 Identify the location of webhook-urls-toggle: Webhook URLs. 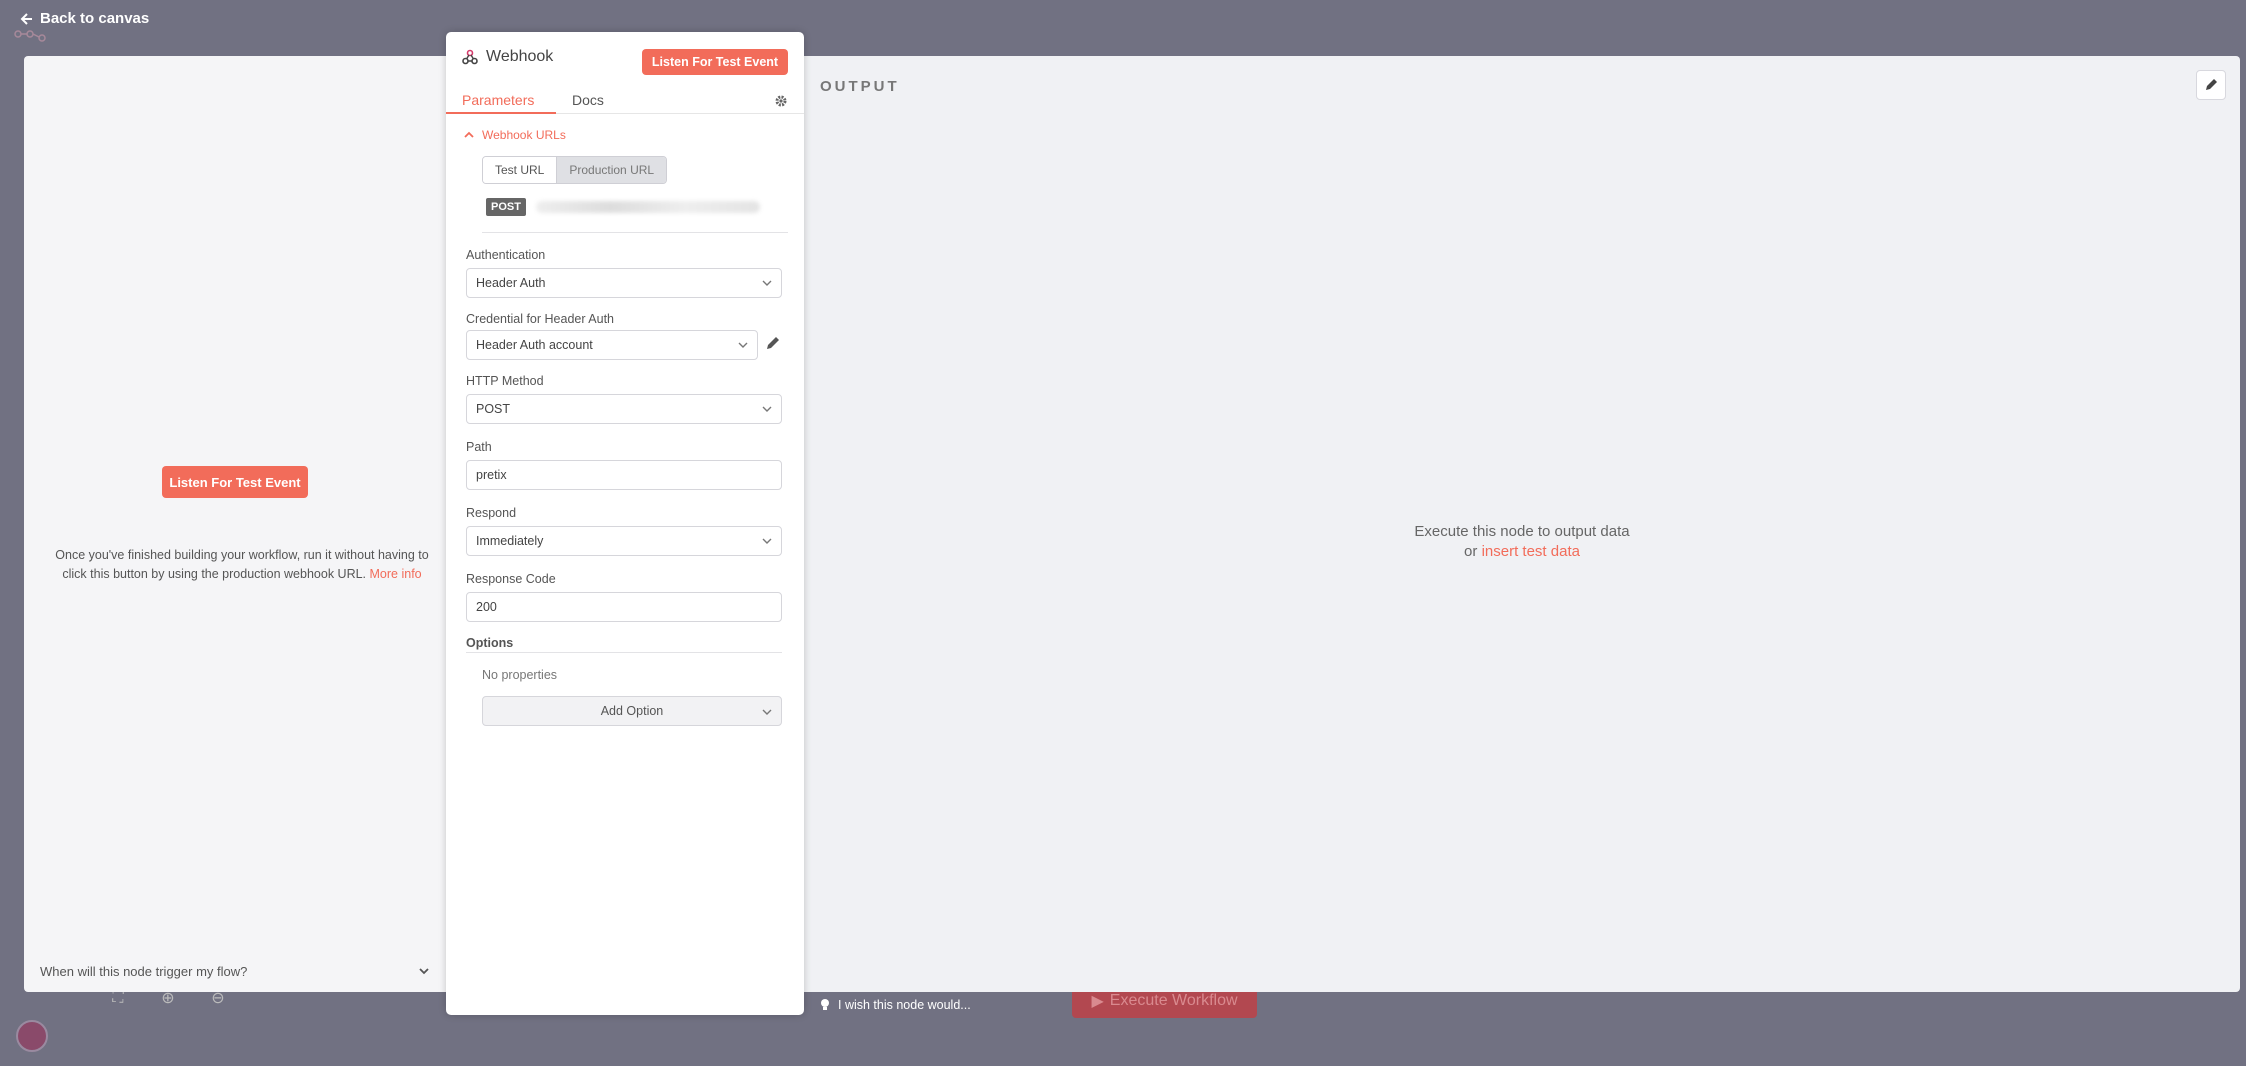
(515, 135).